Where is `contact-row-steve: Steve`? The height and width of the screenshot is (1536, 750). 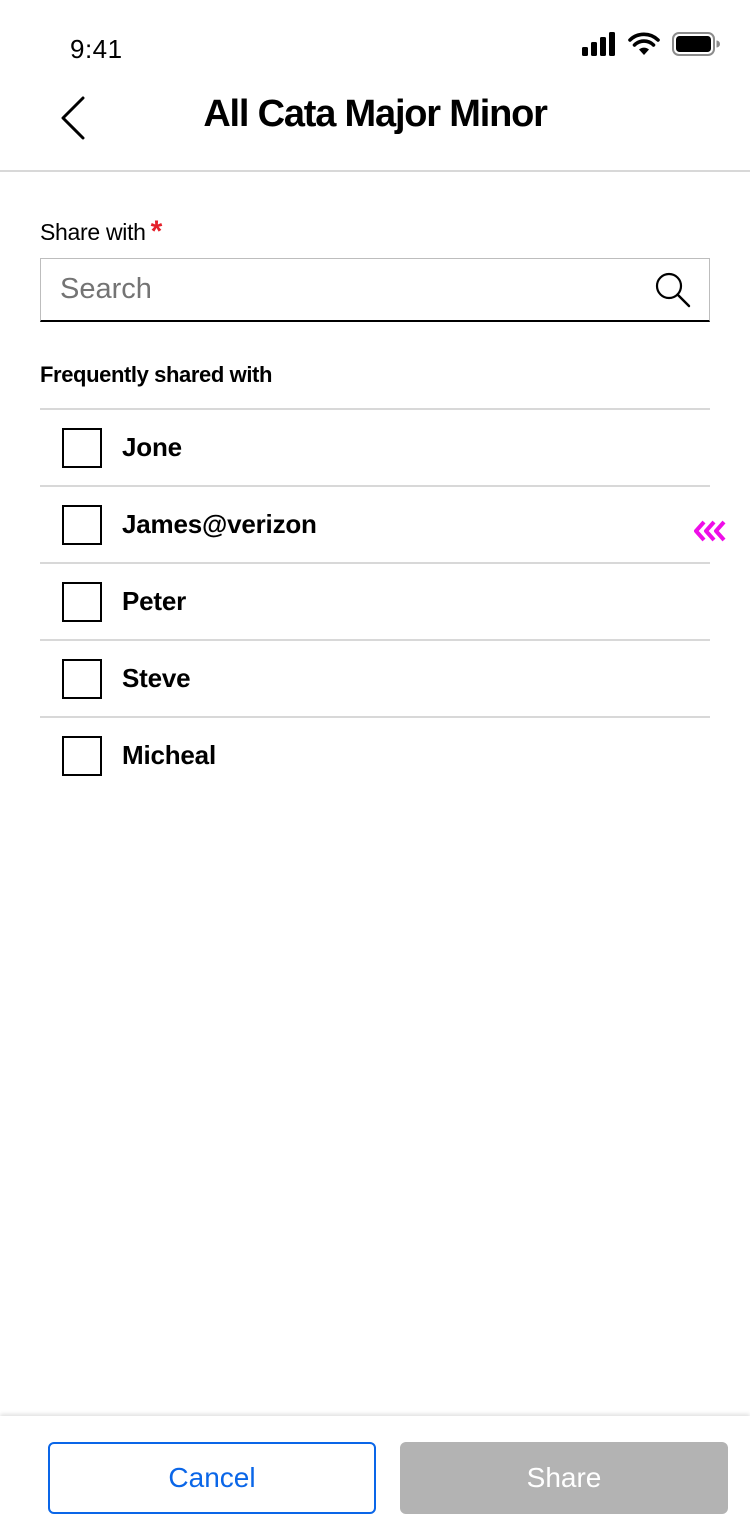 contact-row-steve: Steve is located at coordinates (375, 677).